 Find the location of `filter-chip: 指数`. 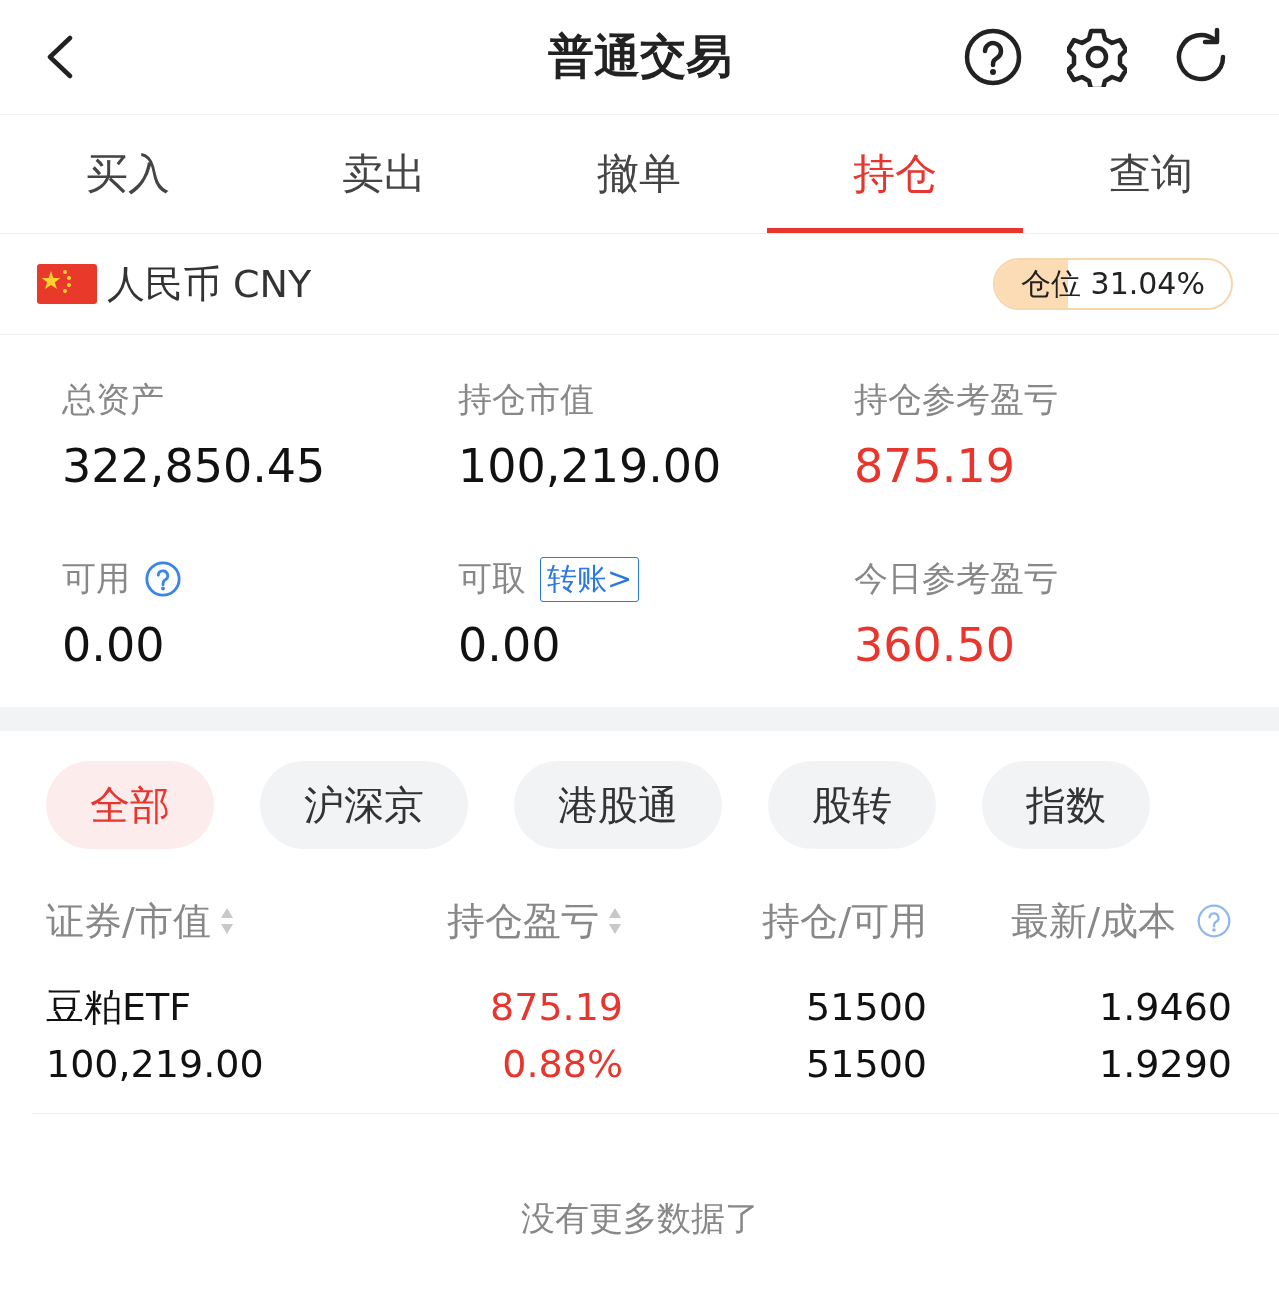

filter-chip: 指数 is located at coordinates (1066, 805).